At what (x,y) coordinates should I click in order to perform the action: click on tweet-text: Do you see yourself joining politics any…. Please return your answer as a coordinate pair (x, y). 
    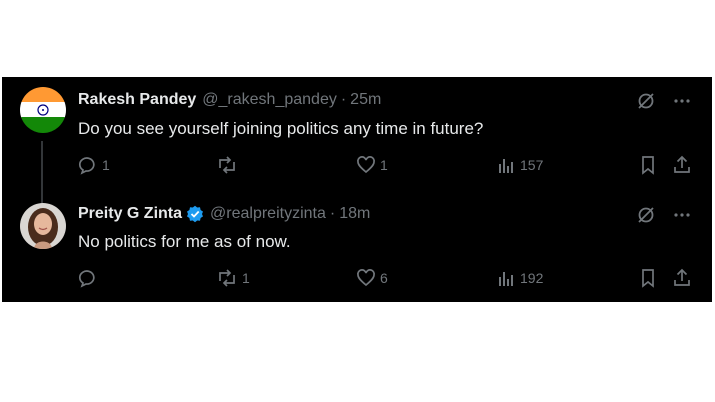
    Looking at the image, I should click on (281, 128).